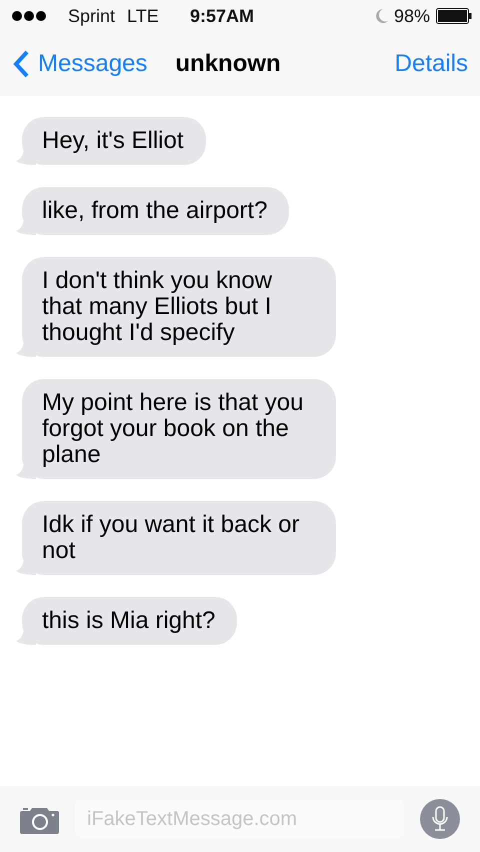  What do you see at coordinates (143, 16) in the screenshot?
I see `network-type: LTE` at bounding box center [143, 16].